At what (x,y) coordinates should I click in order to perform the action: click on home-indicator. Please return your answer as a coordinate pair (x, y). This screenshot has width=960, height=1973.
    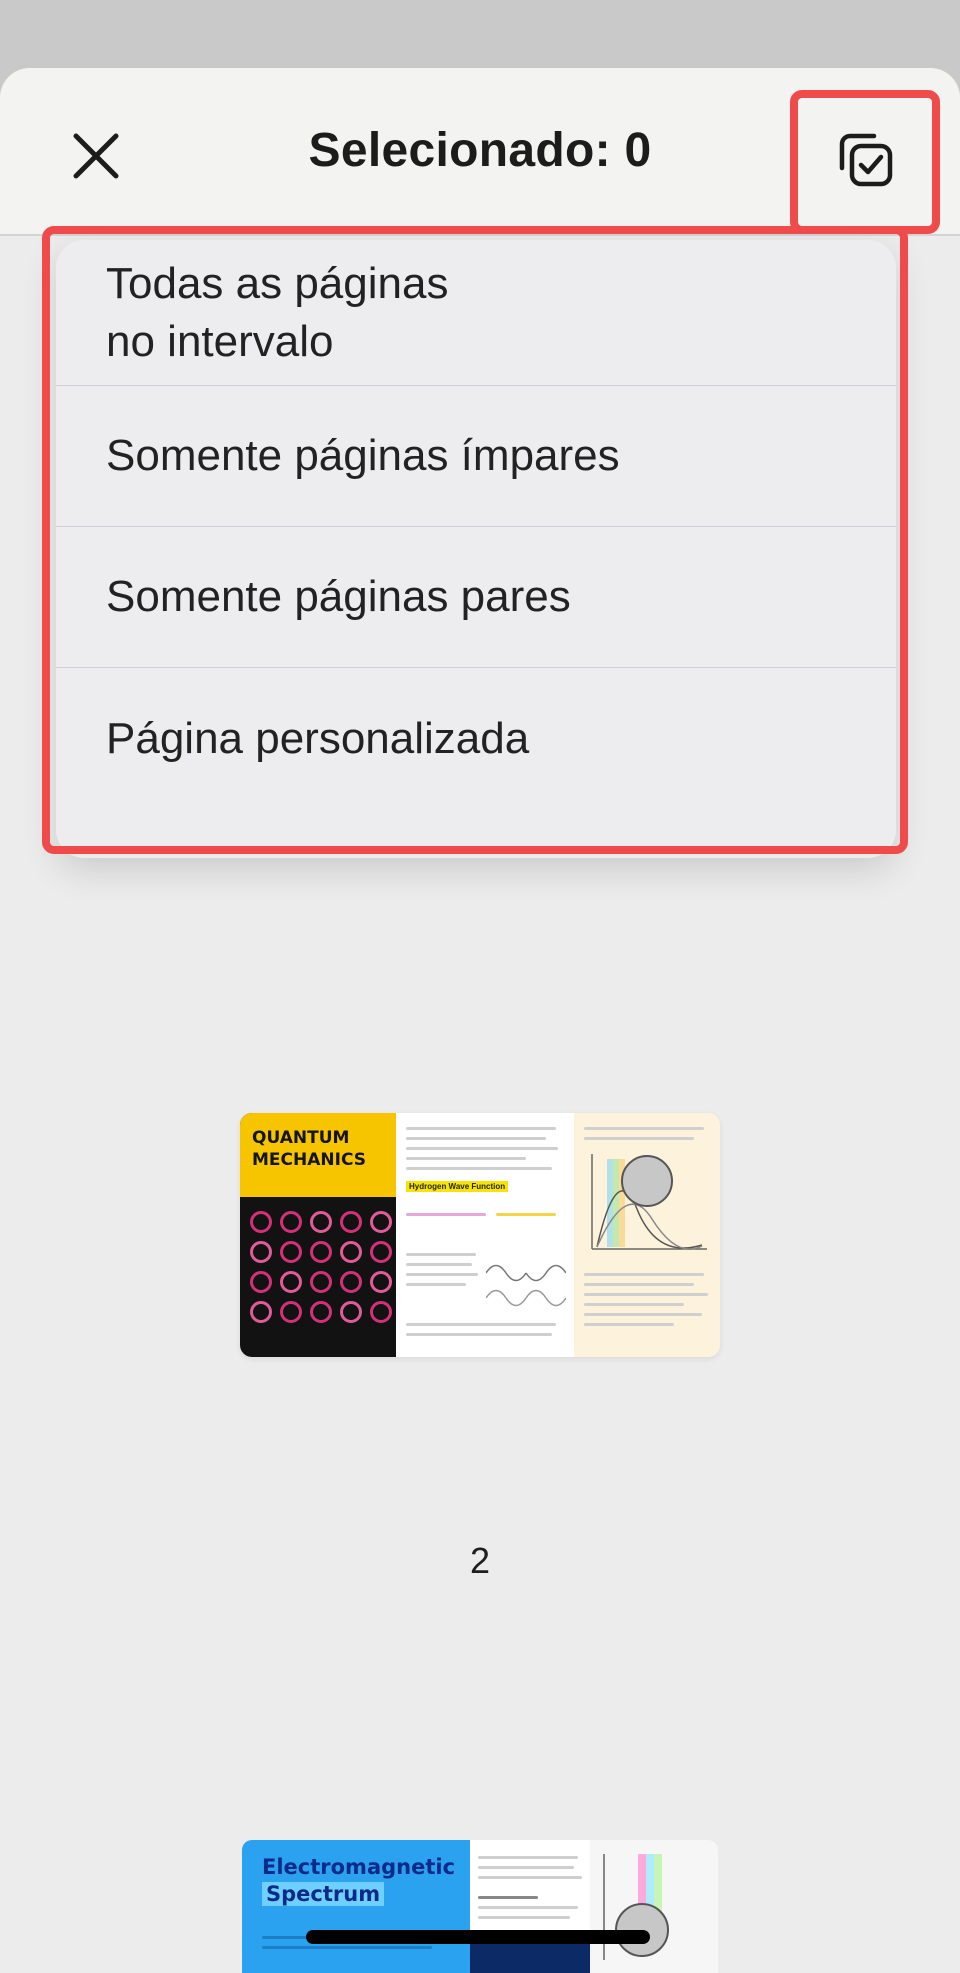
    Looking at the image, I should click on (478, 1937).